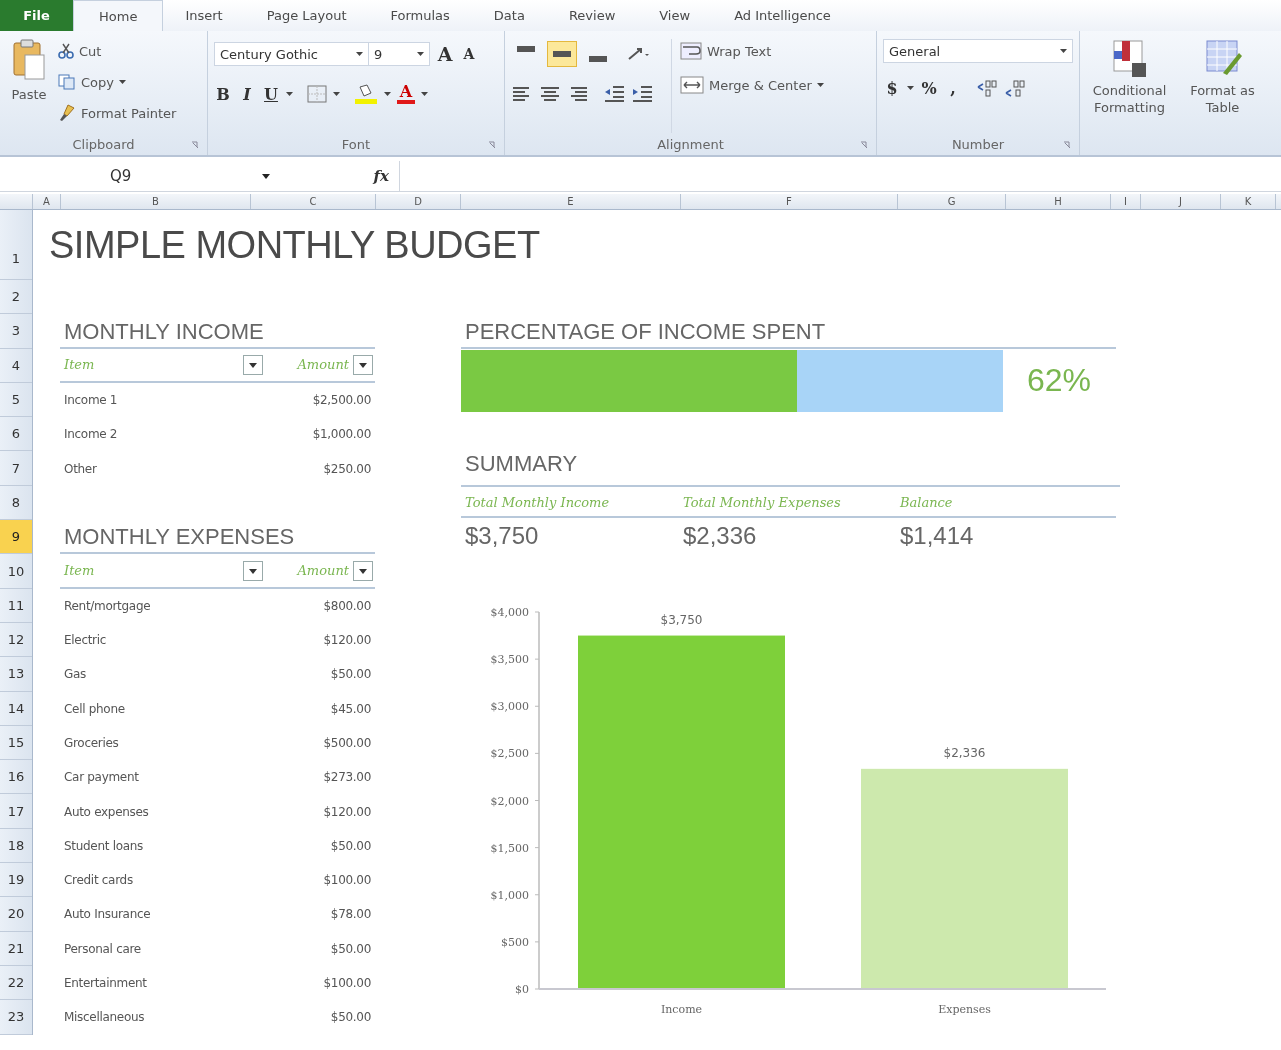  Describe the element at coordinates (509, 15) in the screenshot. I see `ribbon-tab: Data` at that location.